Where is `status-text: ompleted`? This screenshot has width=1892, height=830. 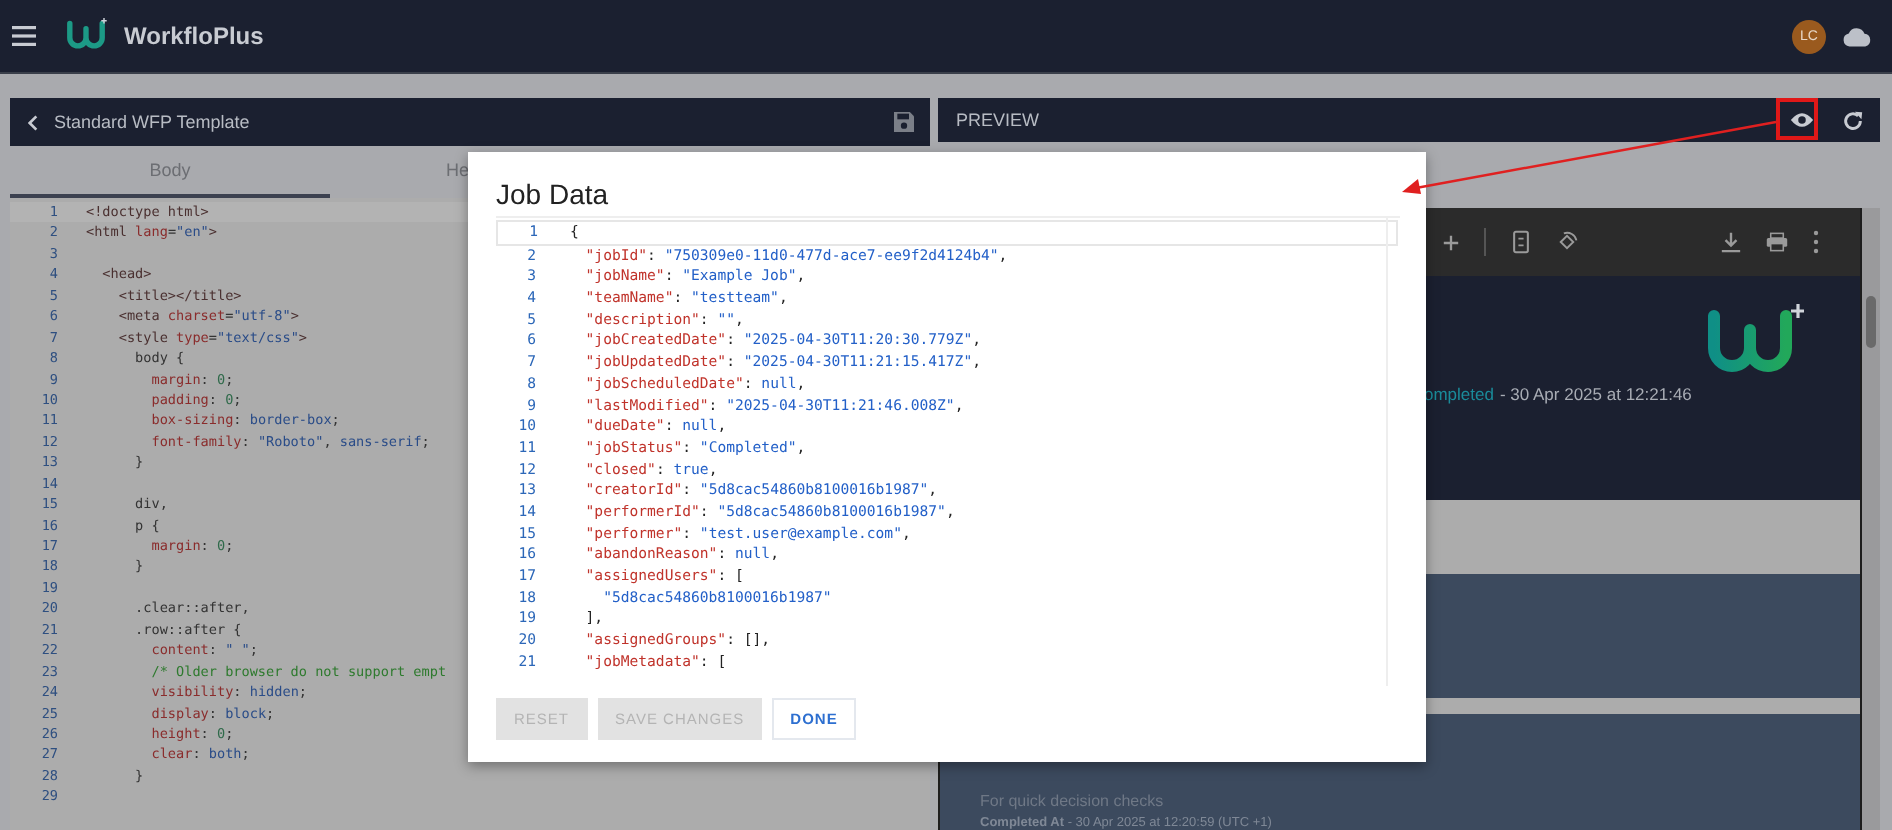 status-text: ompleted is located at coordinates (1459, 394).